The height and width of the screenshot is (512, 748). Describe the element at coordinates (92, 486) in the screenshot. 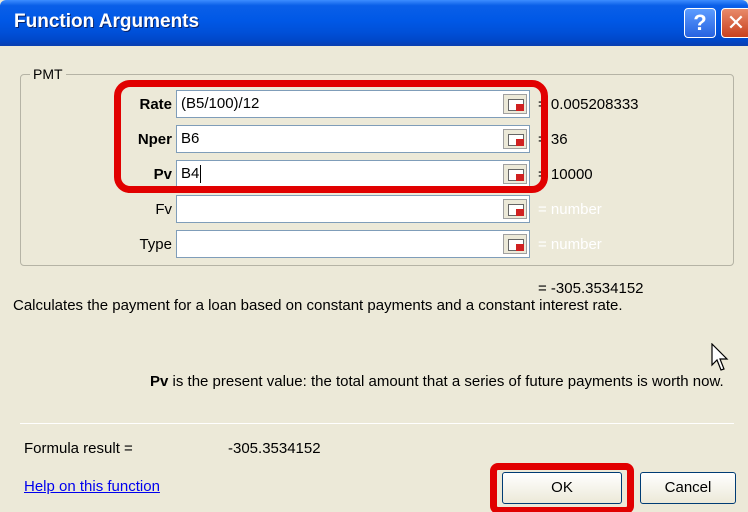

I see `help-link: Help on this function` at that location.